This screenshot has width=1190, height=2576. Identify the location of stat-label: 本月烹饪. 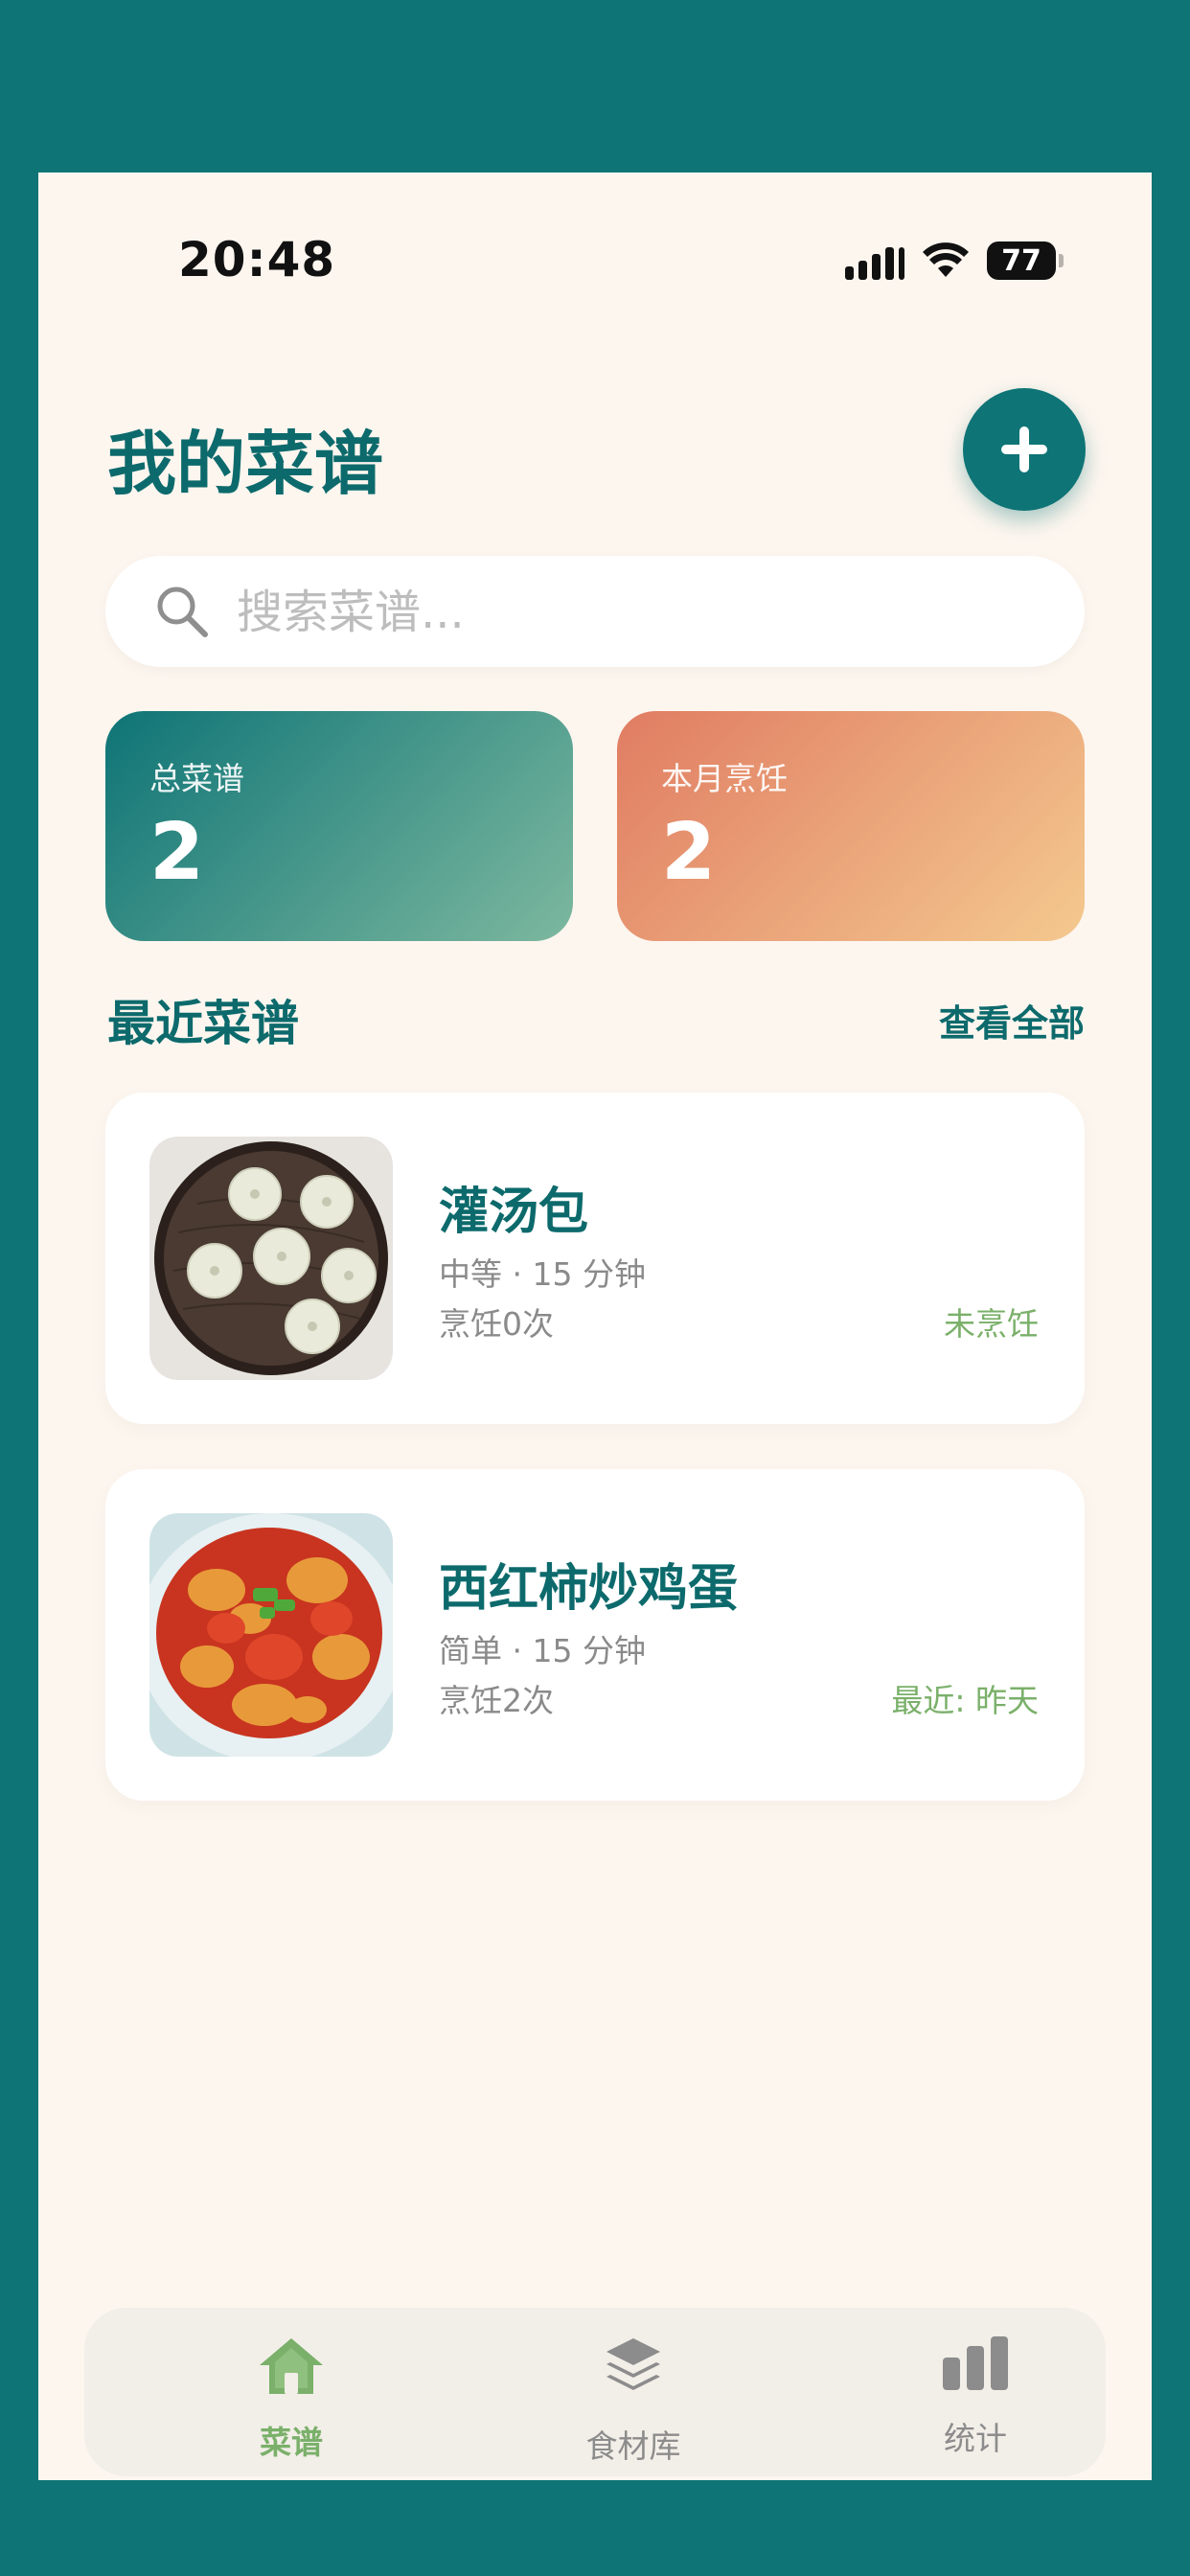
(725, 778).